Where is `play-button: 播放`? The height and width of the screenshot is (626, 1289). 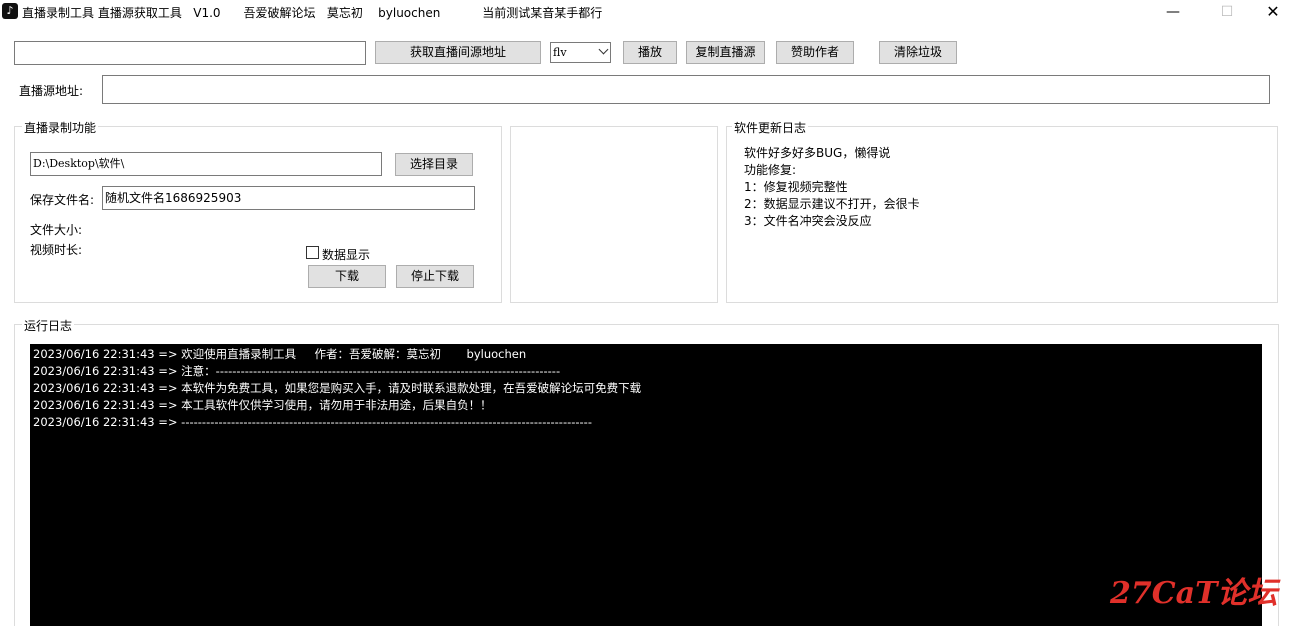
play-button: 播放 is located at coordinates (650, 52).